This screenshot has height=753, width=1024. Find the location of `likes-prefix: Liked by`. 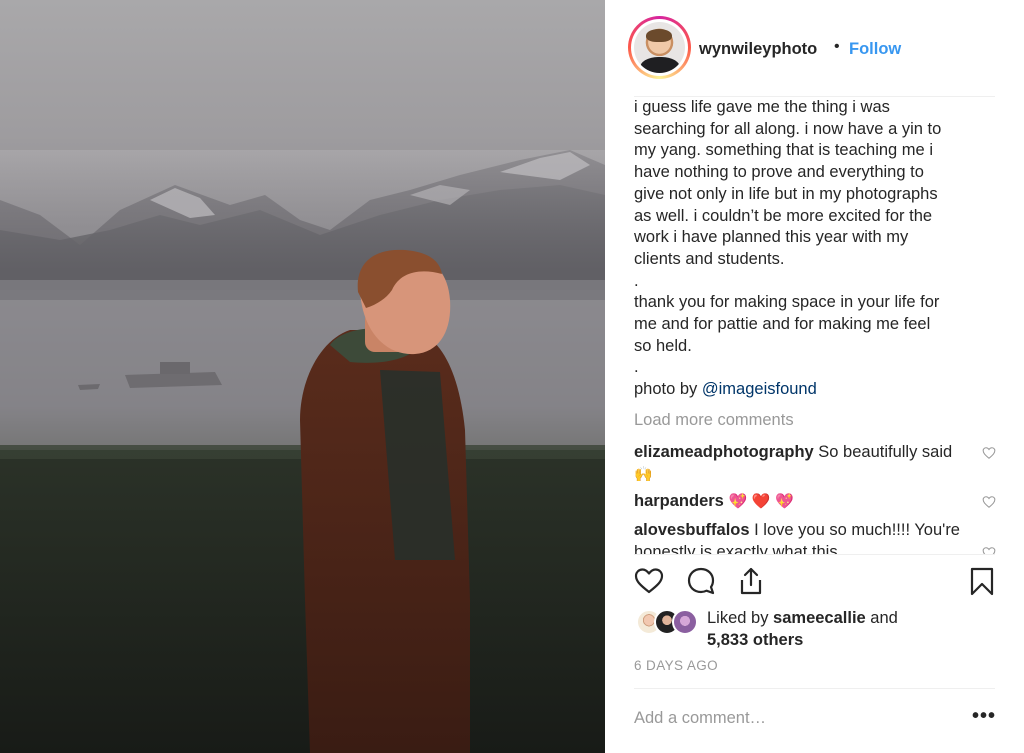

likes-prefix: Liked by is located at coordinates (740, 618).